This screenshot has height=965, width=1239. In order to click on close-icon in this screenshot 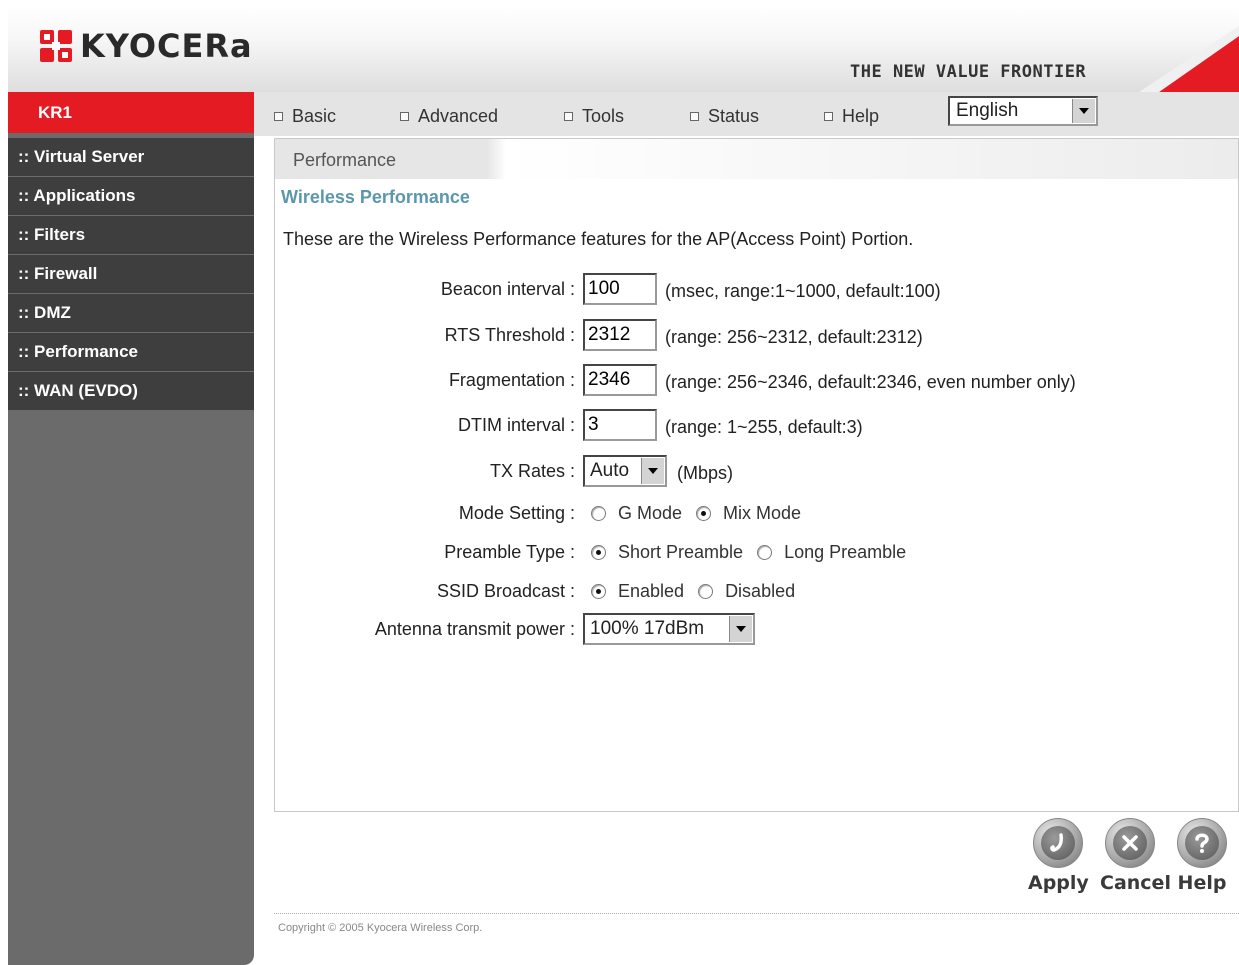, I will do `click(1130, 843)`.